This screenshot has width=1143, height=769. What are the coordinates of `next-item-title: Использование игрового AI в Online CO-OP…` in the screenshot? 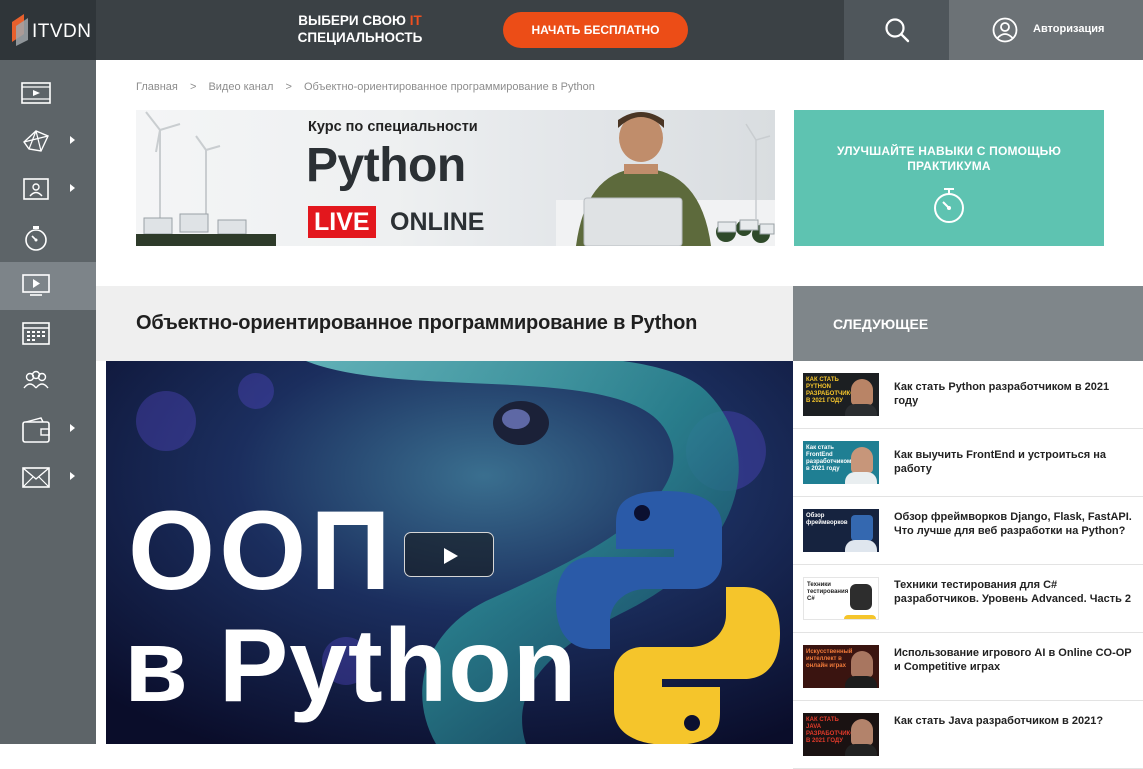 It's located at (1013, 660).